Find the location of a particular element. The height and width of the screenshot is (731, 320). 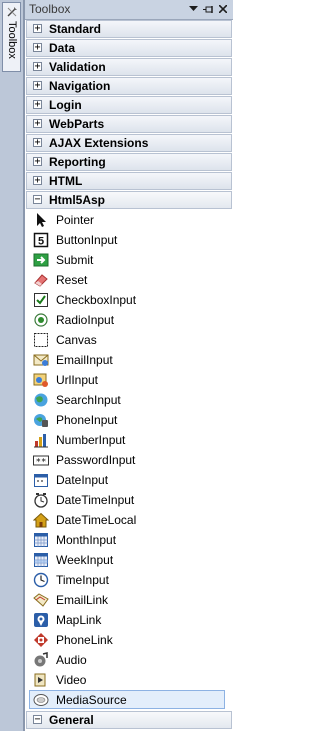

svg-text: 5 is located at coordinates (41, 242).